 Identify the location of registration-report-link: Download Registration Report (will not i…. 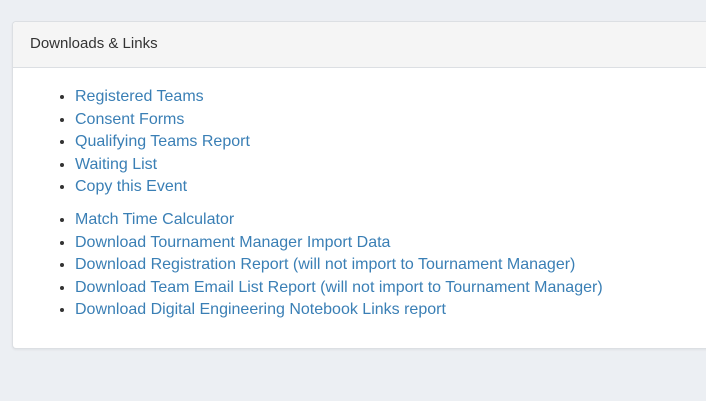
(325, 264).